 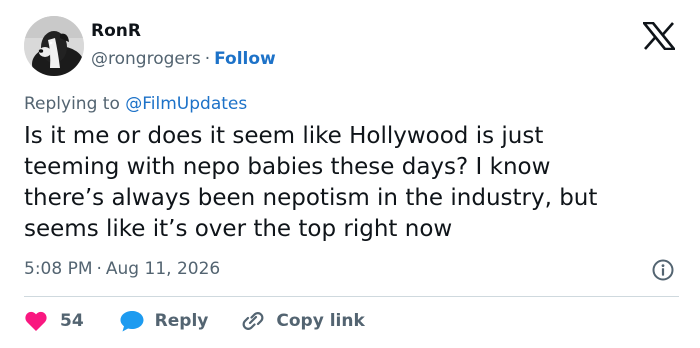 I want to click on speech-bubble-icon, so click(x=132, y=321).